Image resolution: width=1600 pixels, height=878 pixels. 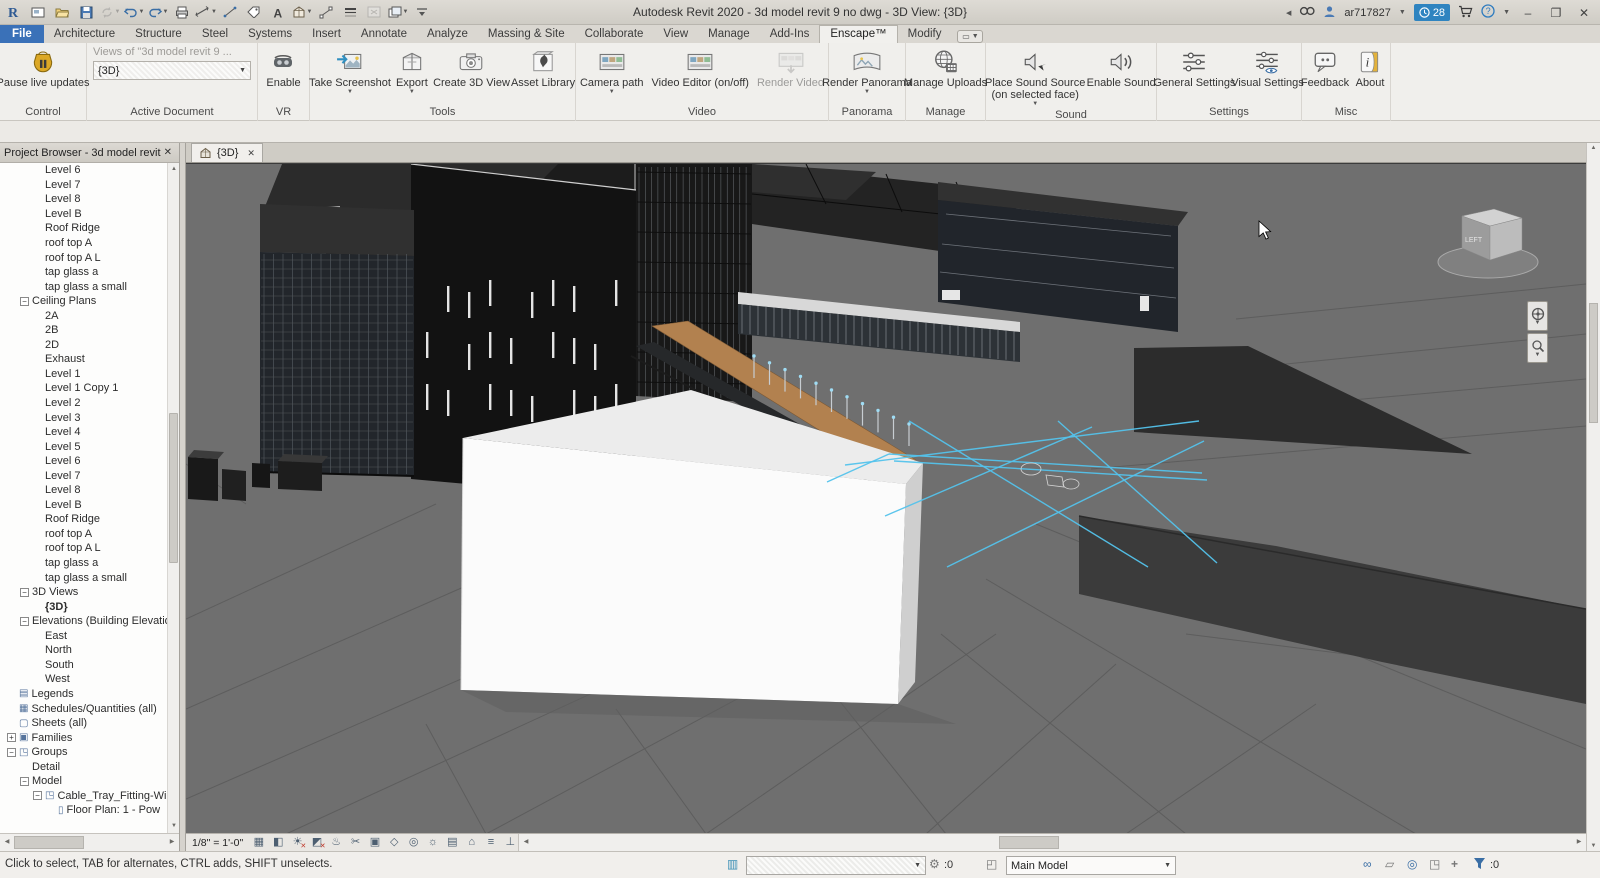 I want to click on shadows-icon: ◩ ✕, so click(x=317, y=842).